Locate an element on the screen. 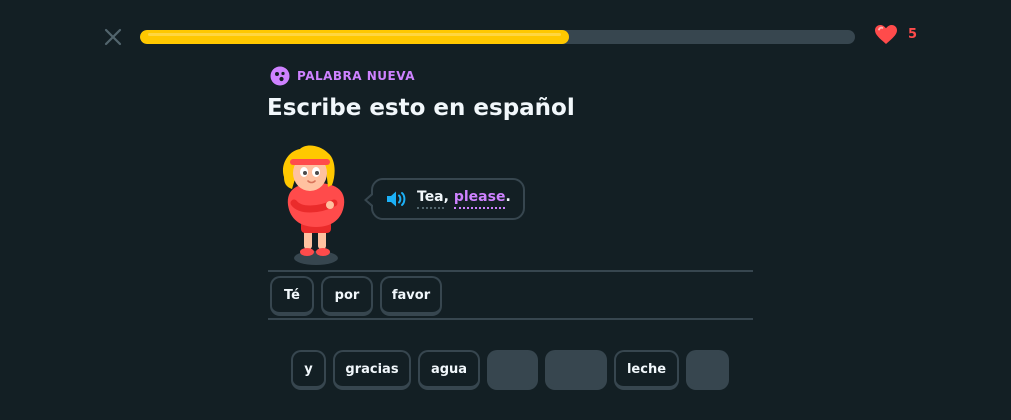 The image size is (1011, 420). close-icon is located at coordinates (113, 37).